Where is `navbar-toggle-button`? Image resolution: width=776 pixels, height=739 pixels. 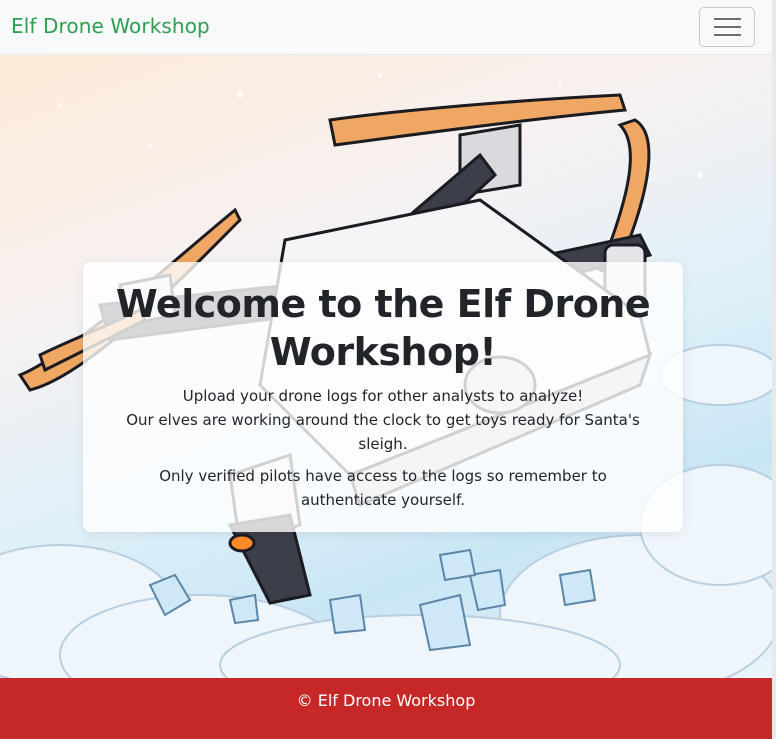 navbar-toggle-button is located at coordinates (727, 27).